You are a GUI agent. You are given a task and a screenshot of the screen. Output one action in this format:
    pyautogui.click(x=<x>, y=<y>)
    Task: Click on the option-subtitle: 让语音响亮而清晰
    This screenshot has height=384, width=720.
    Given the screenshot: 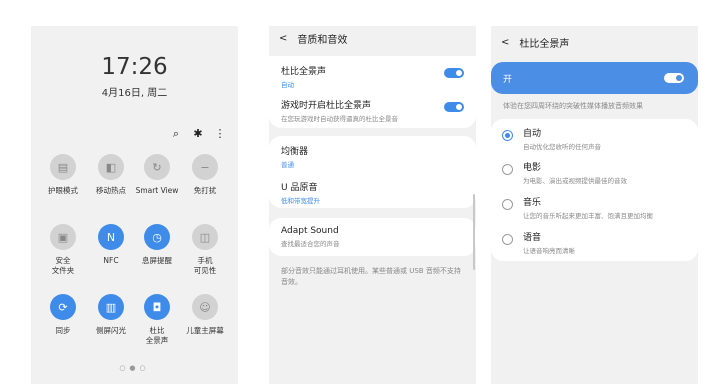 What is the action you would take?
    pyautogui.click(x=549, y=251)
    